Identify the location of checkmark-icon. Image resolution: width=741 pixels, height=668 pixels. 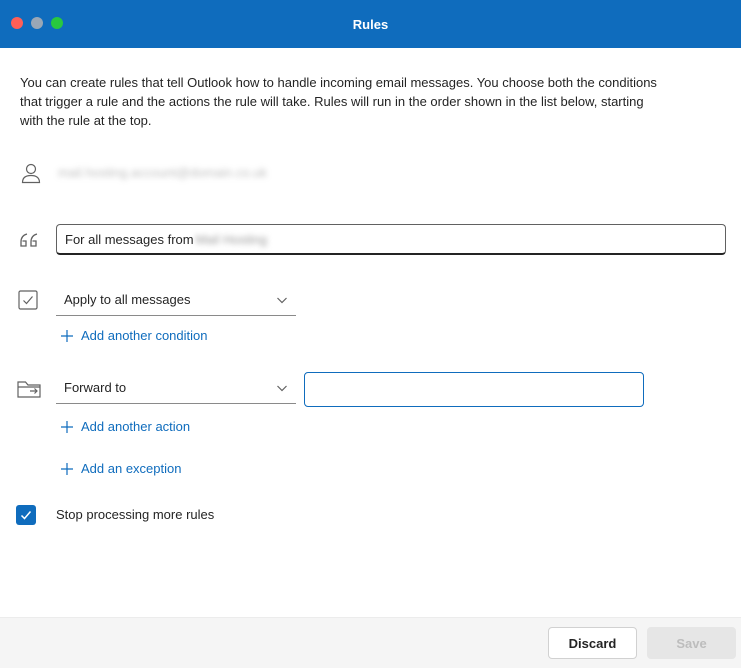
(26, 515).